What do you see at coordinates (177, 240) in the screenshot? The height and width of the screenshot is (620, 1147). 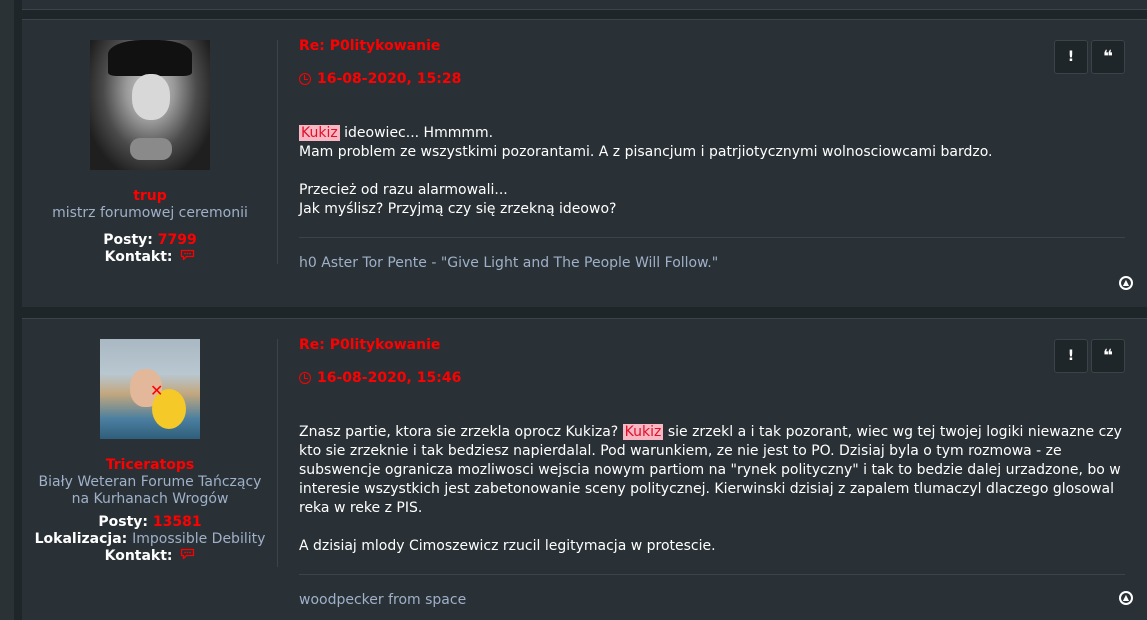 I see `posts-count-value: 7799` at bounding box center [177, 240].